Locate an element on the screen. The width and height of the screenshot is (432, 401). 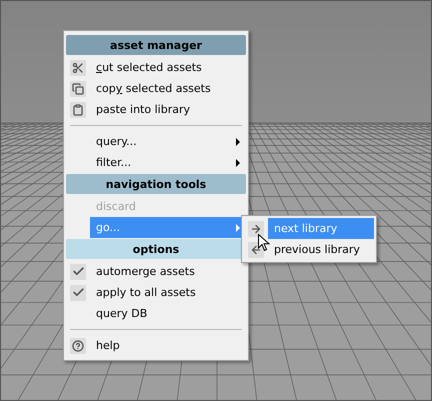
menu-item: discard is located at coordinates (116, 207).